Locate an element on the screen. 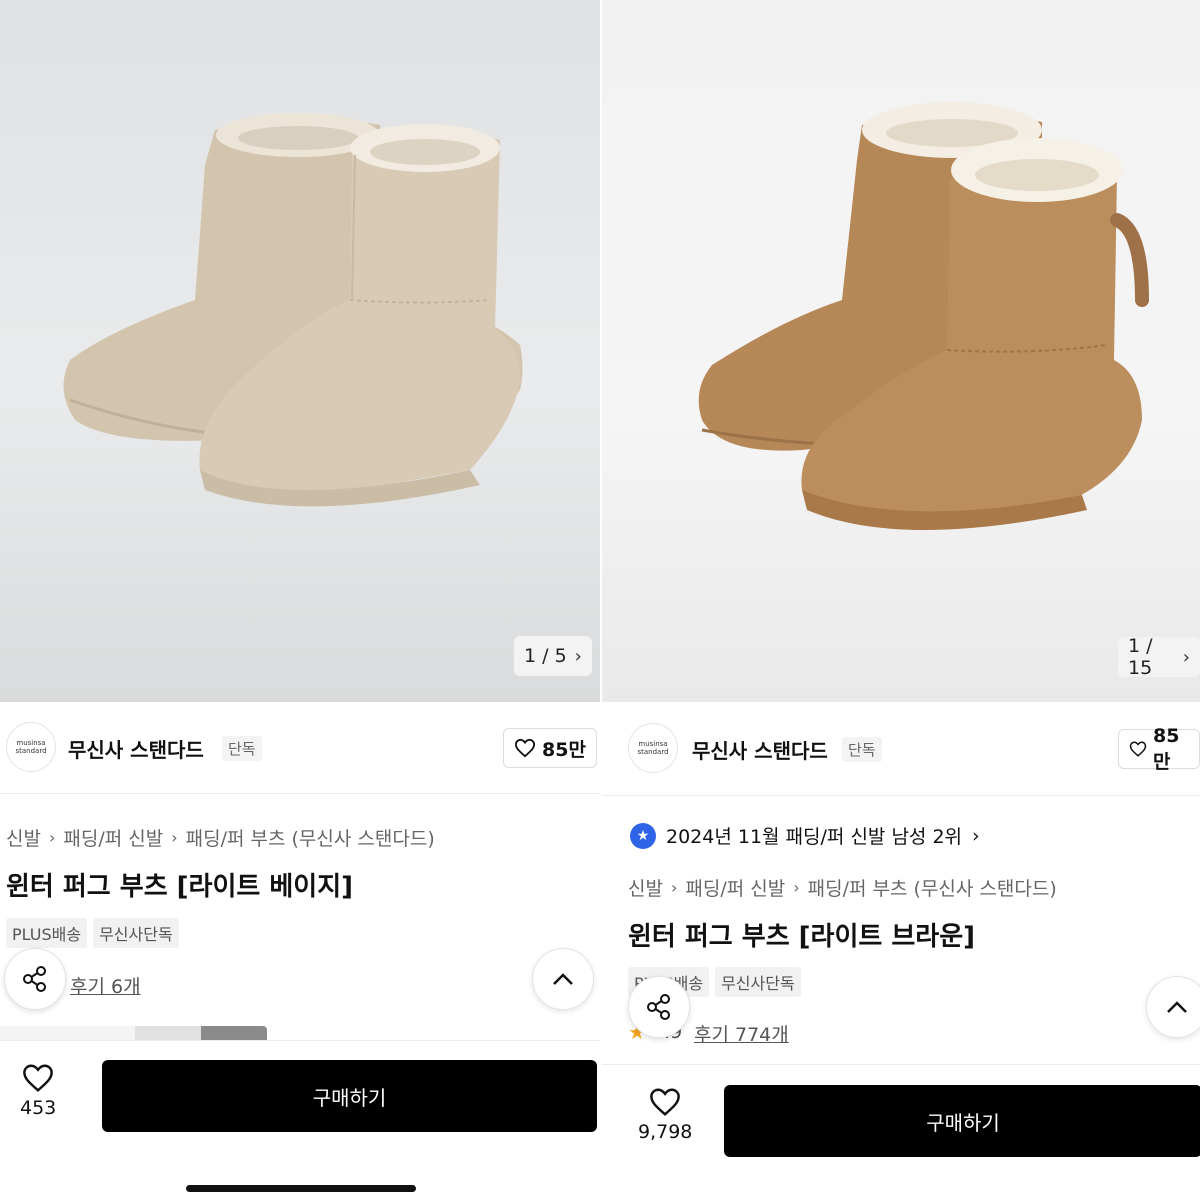 This screenshot has width=1200, height=1200. color-swatches is located at coordinates (133, 1033).